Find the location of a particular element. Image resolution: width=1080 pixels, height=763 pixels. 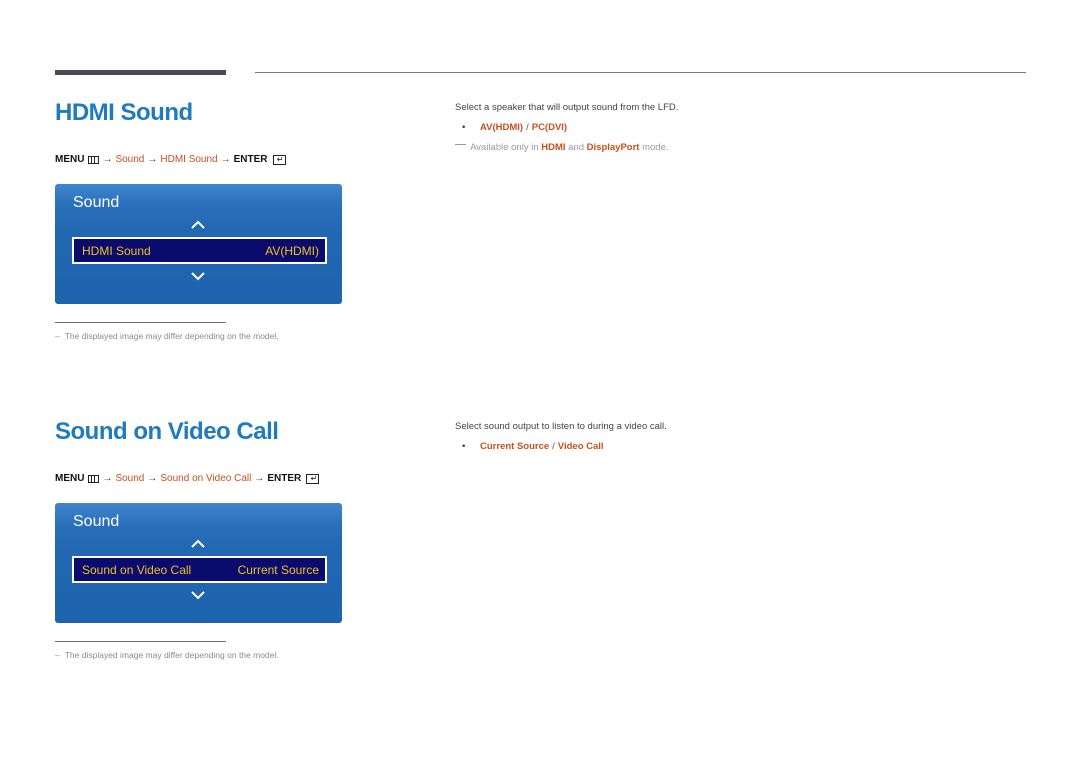

section-title: HDMI Sound is located at coordinates (124, 112).